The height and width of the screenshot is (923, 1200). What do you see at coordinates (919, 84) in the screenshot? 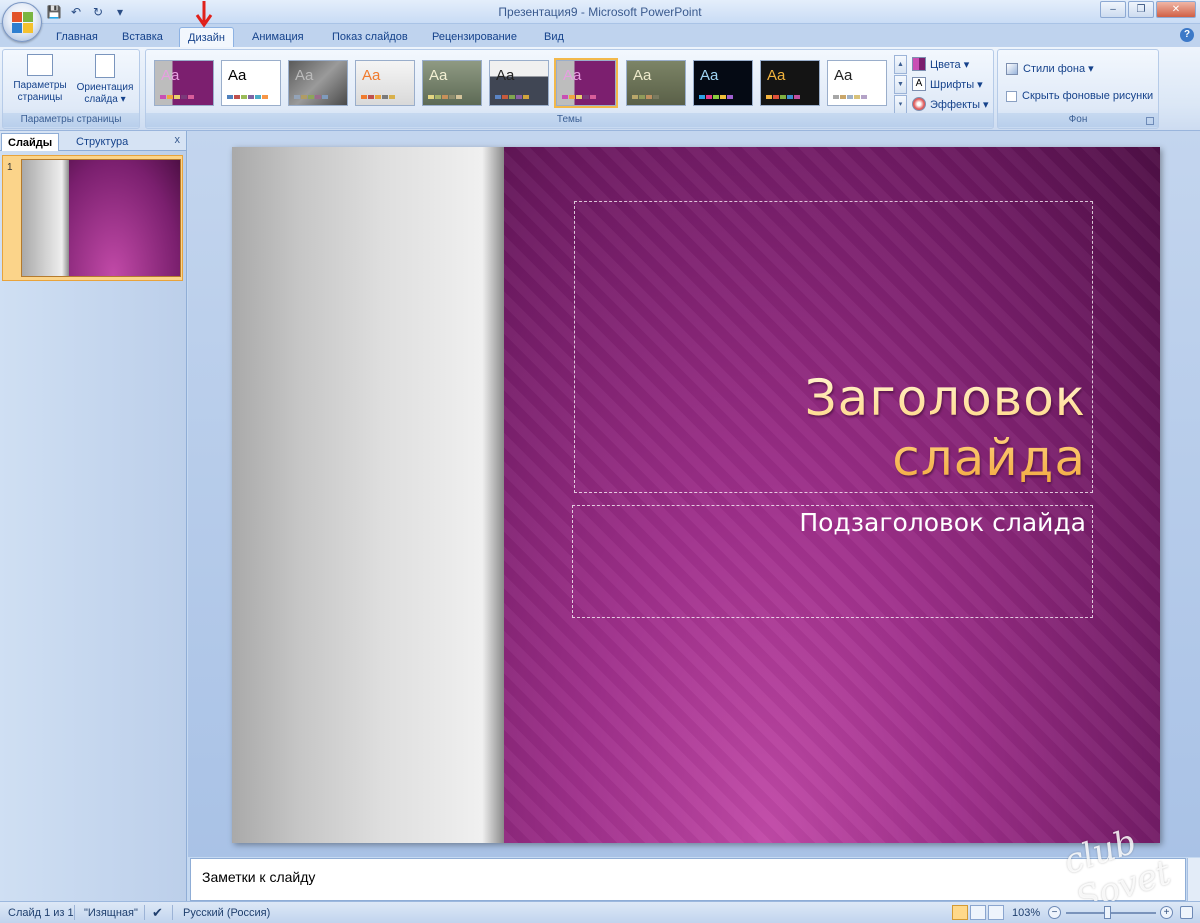
I see `fonts-icon: A` at bounding box center [919, 84].